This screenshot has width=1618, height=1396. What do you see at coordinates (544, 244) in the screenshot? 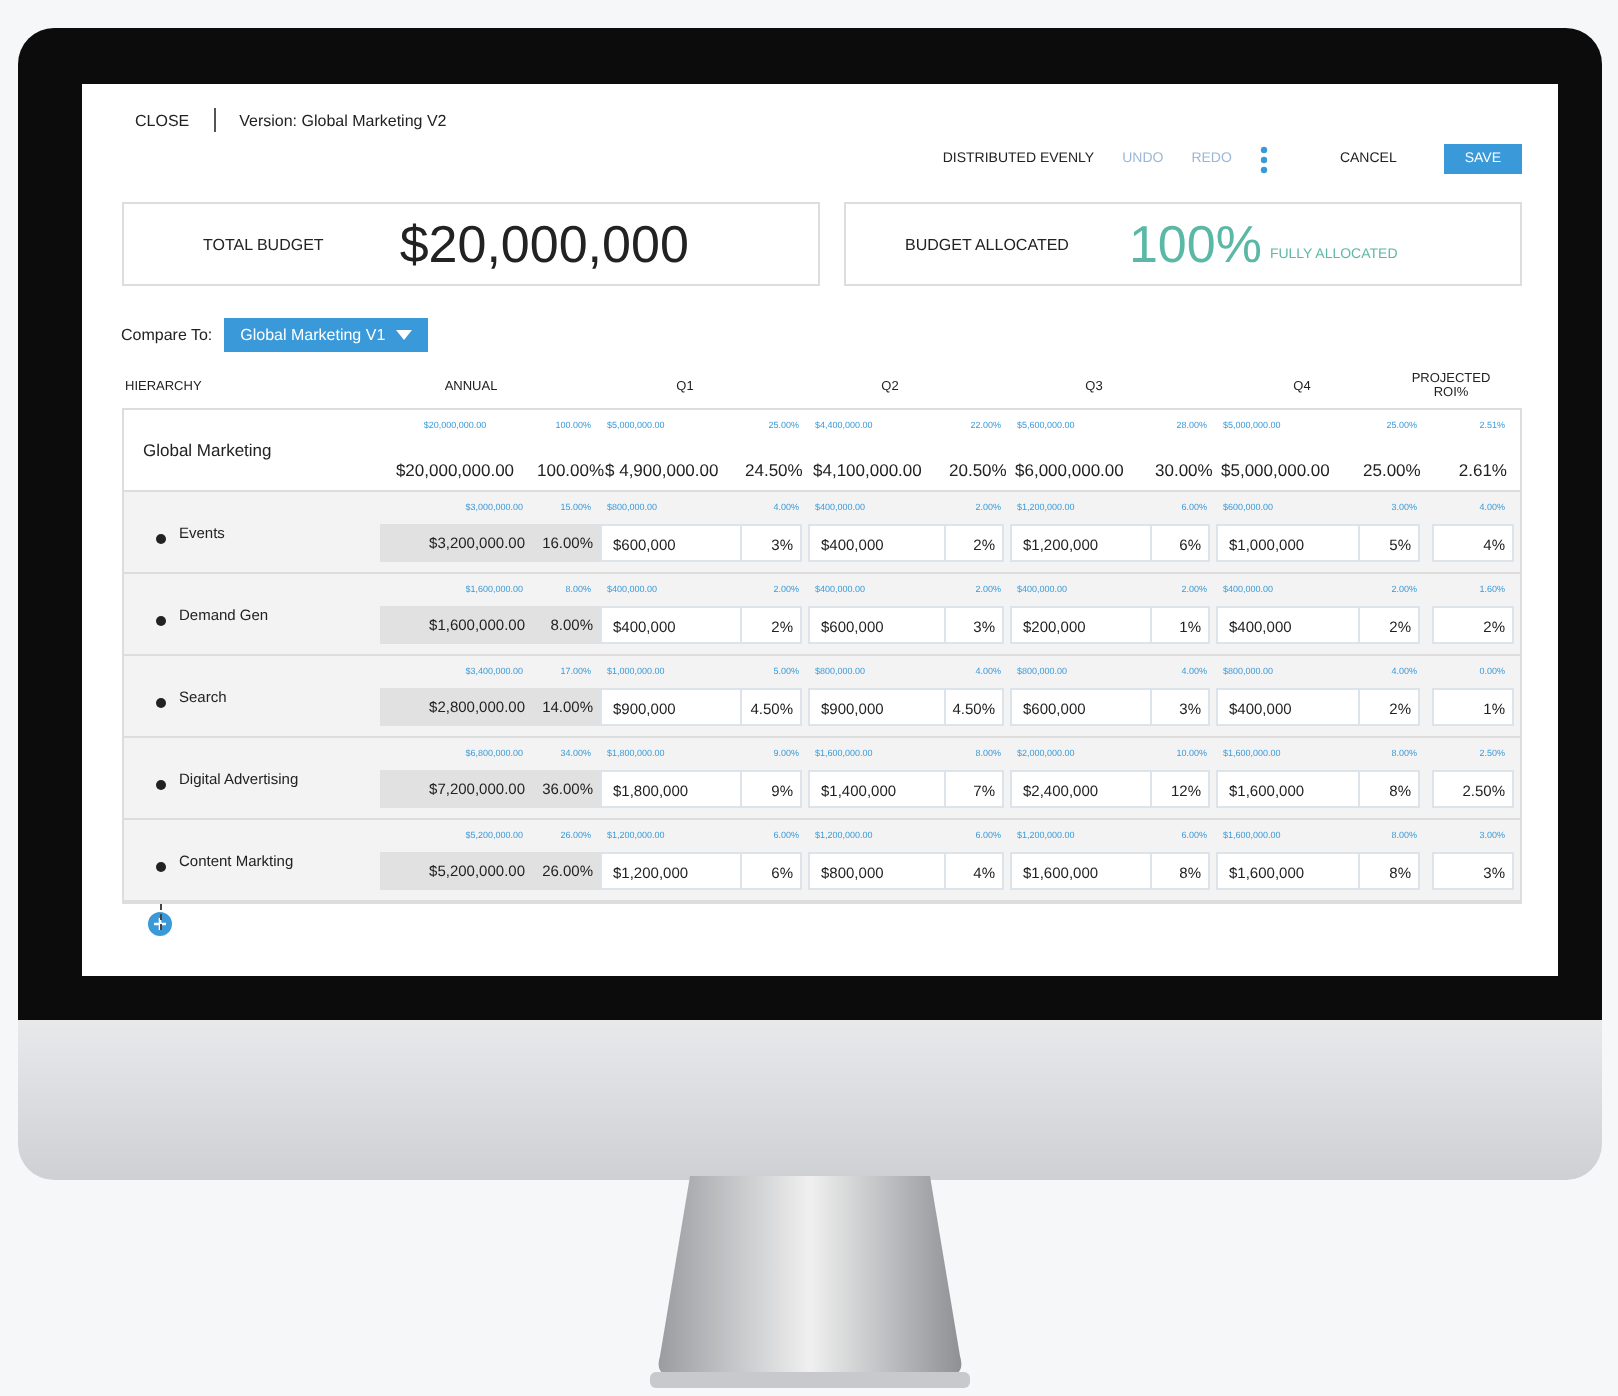
I see `total-budget-value: $20,000,000` at bounding box center [544, 244].